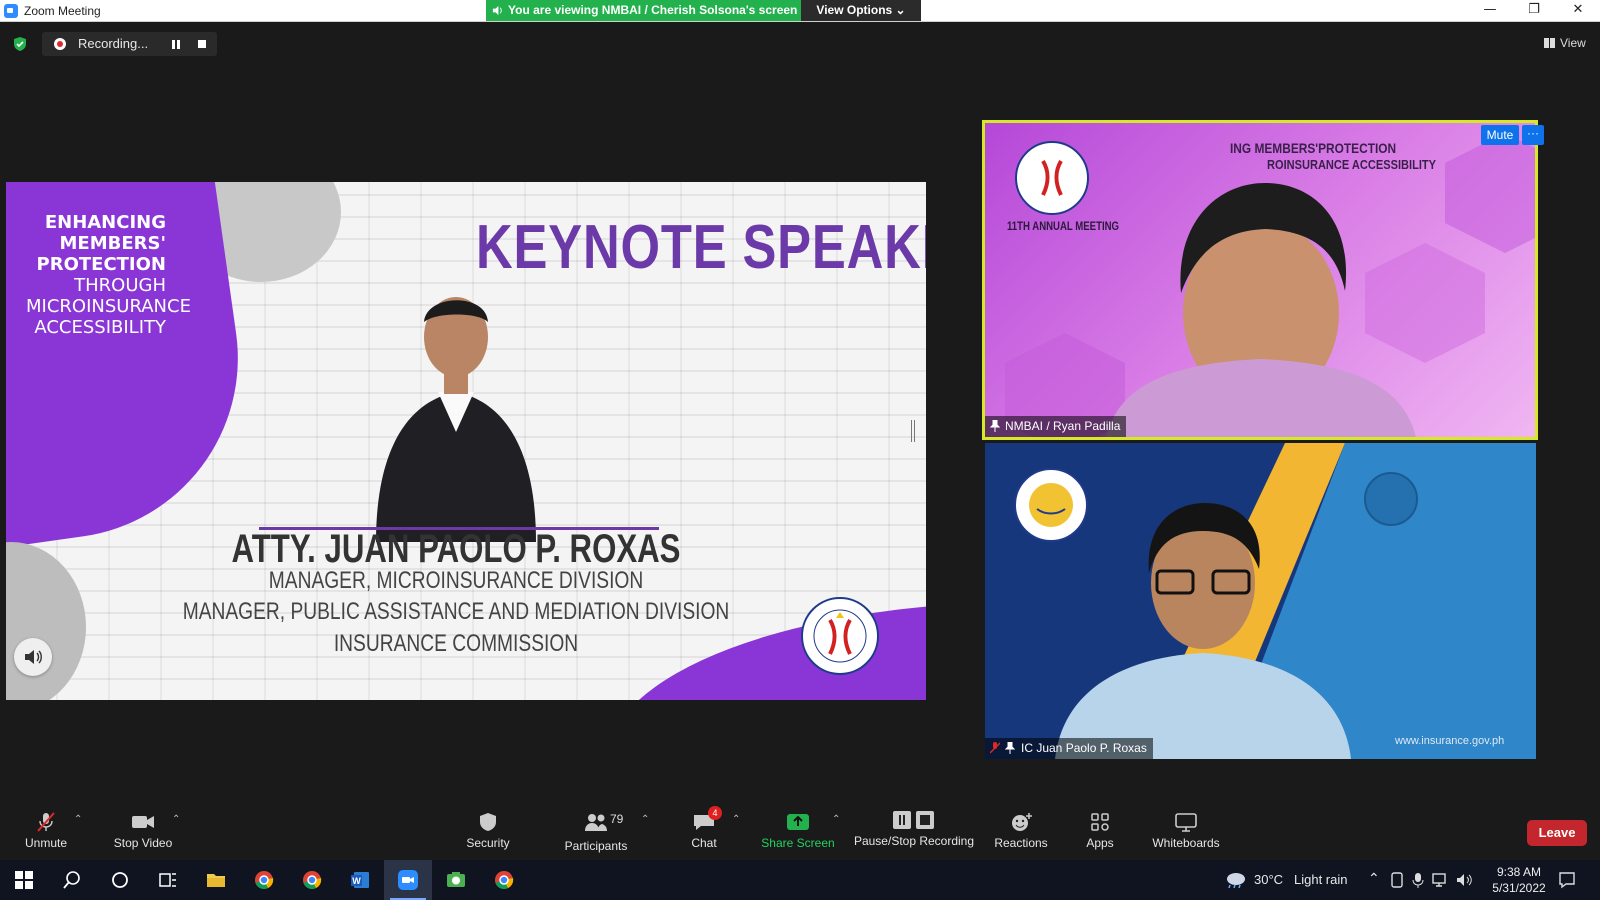 This screenshot has height=900, width=1600. I want to click on weather-temperature: 30°C, so click(1268, 879).